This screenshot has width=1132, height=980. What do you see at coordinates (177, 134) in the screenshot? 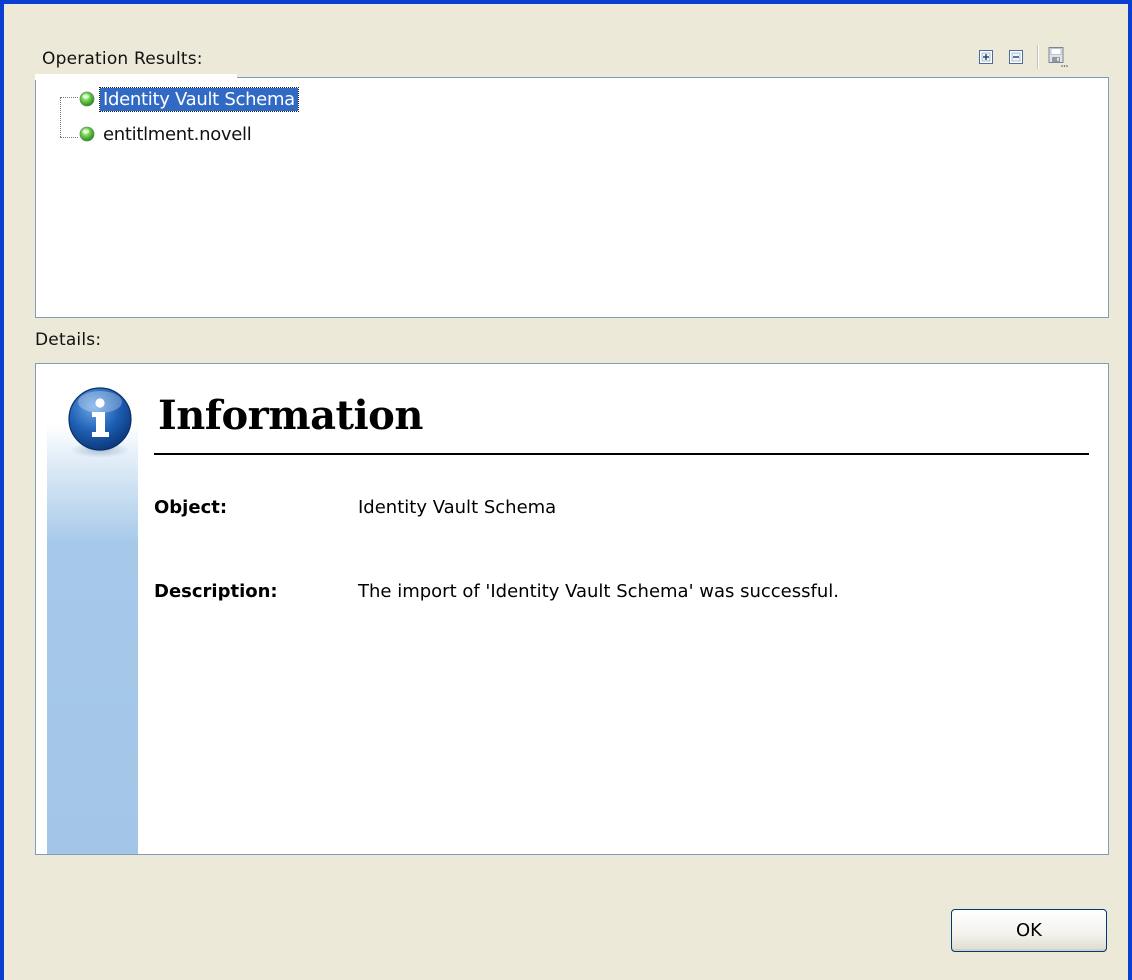
I see `tree-item-label: entitlment.novell` at bounding box center [177, 134].